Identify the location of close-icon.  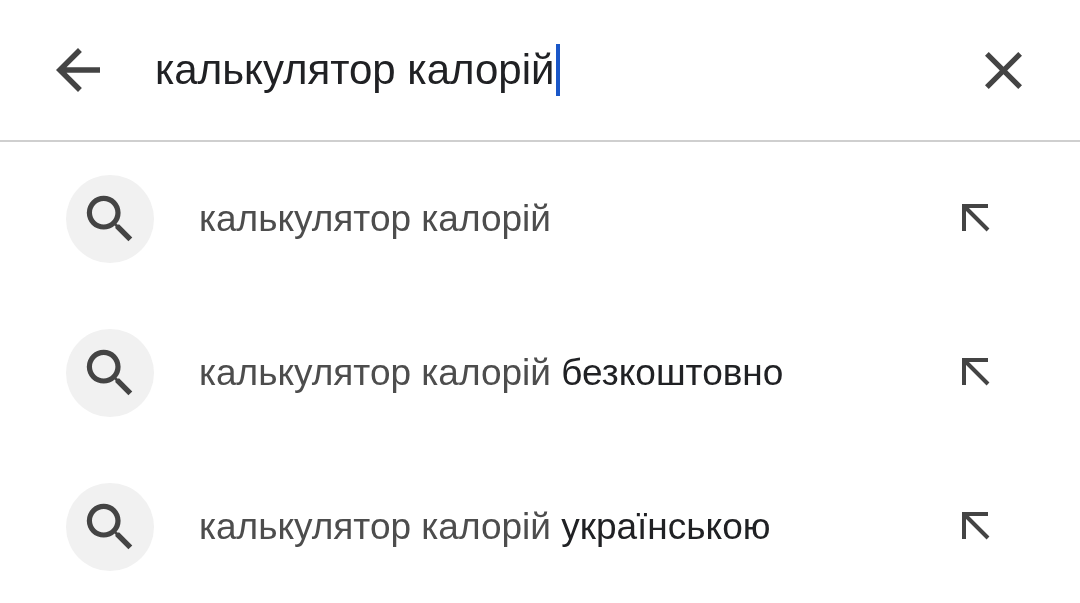
(1003, 70).